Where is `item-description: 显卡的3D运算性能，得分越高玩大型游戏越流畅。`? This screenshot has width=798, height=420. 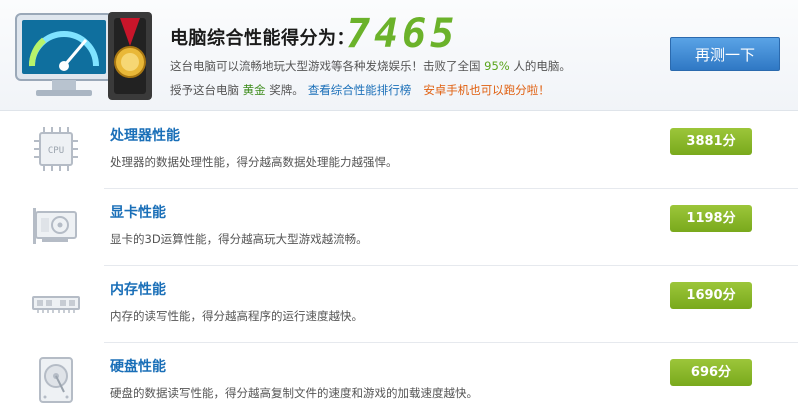 item-description: 显卡的3D运算性能，得分越高玩大型游戏越流畅。 is located at coordinates (239, 239).